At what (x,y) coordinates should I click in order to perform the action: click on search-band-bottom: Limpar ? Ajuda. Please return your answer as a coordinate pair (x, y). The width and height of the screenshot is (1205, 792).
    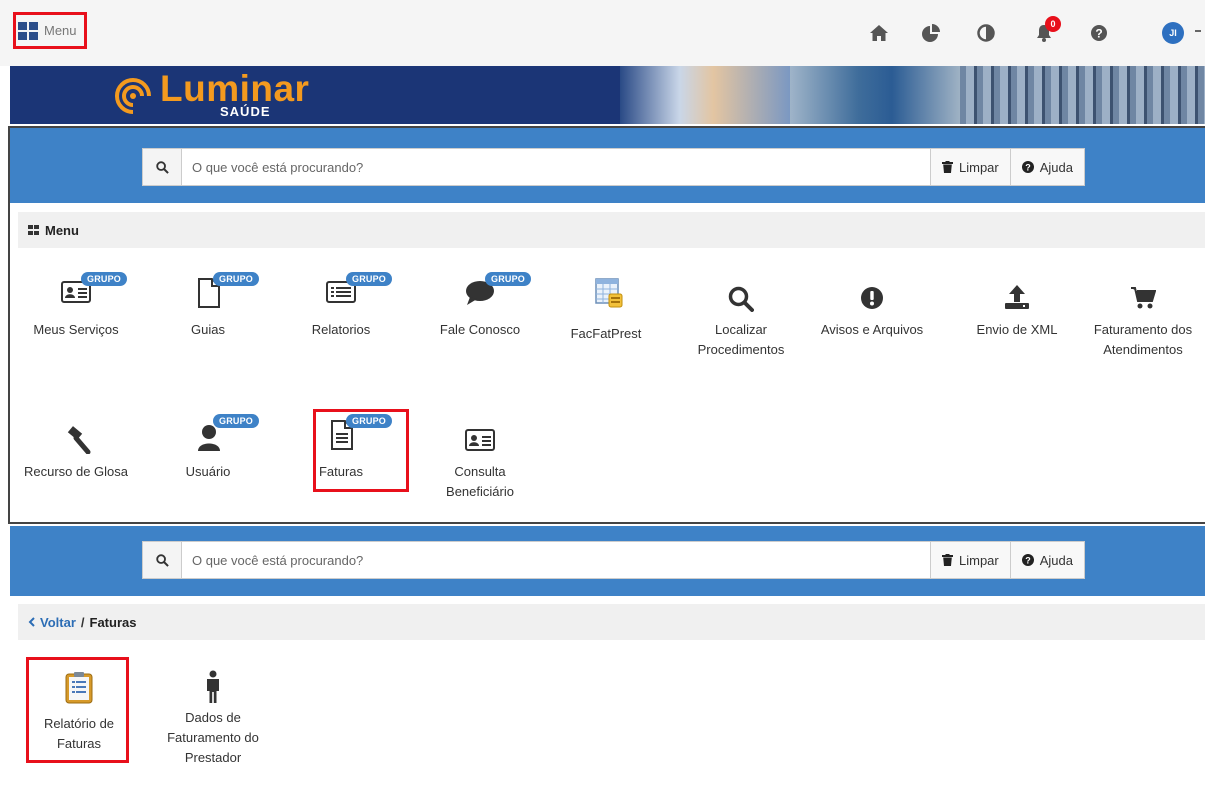
    Looking at the image, I should click on (607, 561).